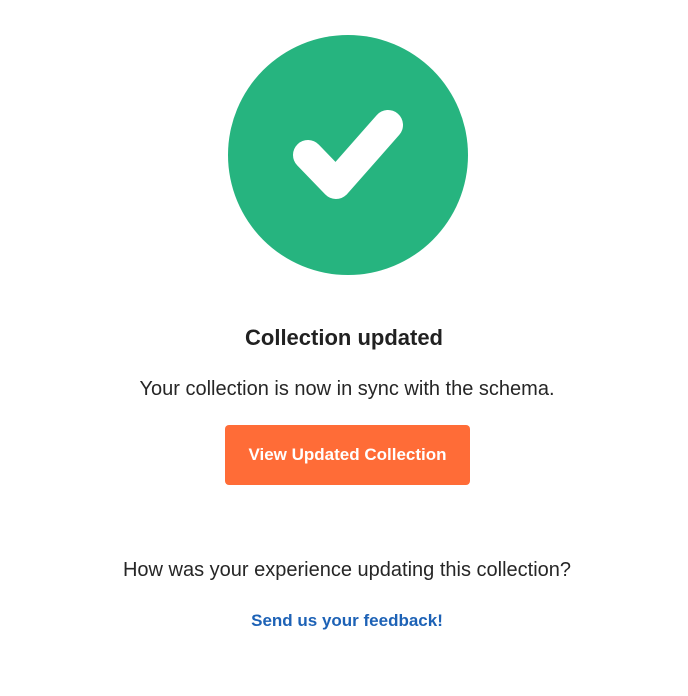 This screenshot has height=696, width=688. I want to click on success-badge, so click(348, 155).